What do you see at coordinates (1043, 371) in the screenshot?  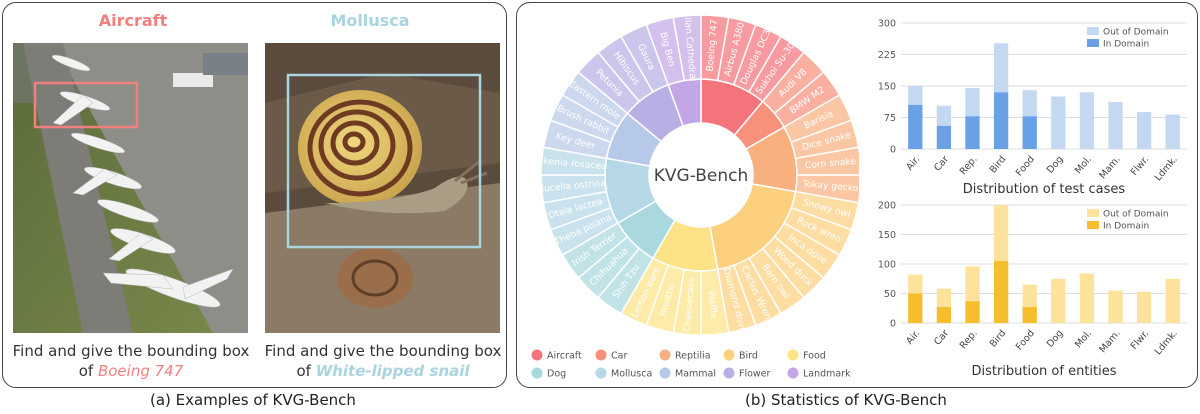 I see `chart-title: Distribution of entities` at bounding box center [1043, 371].